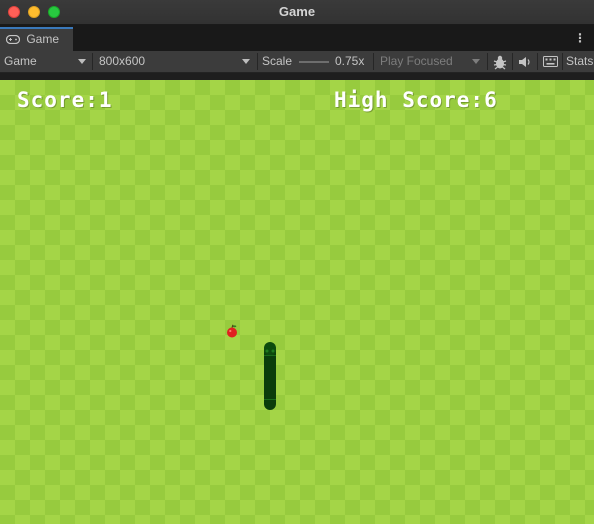  Describe the element at coordinates (550, 61) in the screenshot. I see `keyboard-icon` at that location.